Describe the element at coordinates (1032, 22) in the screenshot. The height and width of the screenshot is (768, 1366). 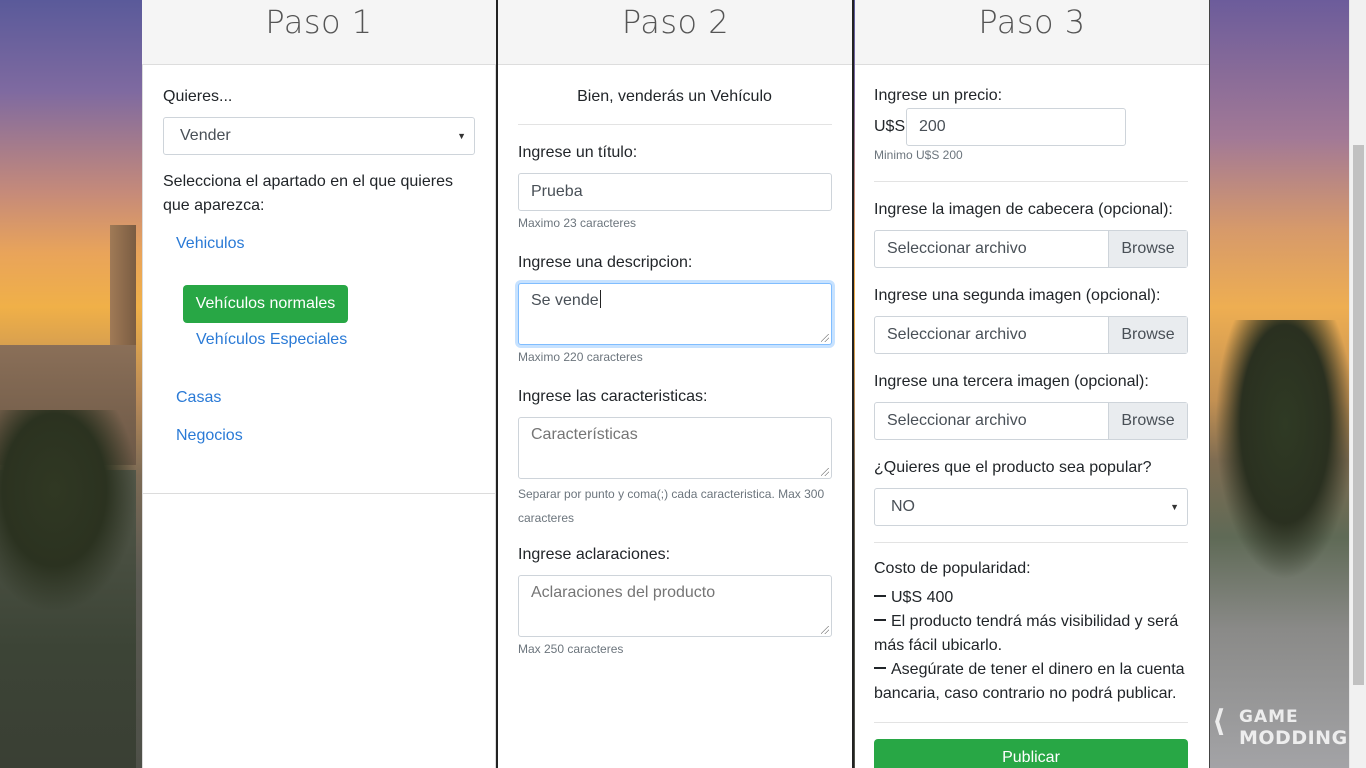
I see `step3-title: Paso 3` at that location.